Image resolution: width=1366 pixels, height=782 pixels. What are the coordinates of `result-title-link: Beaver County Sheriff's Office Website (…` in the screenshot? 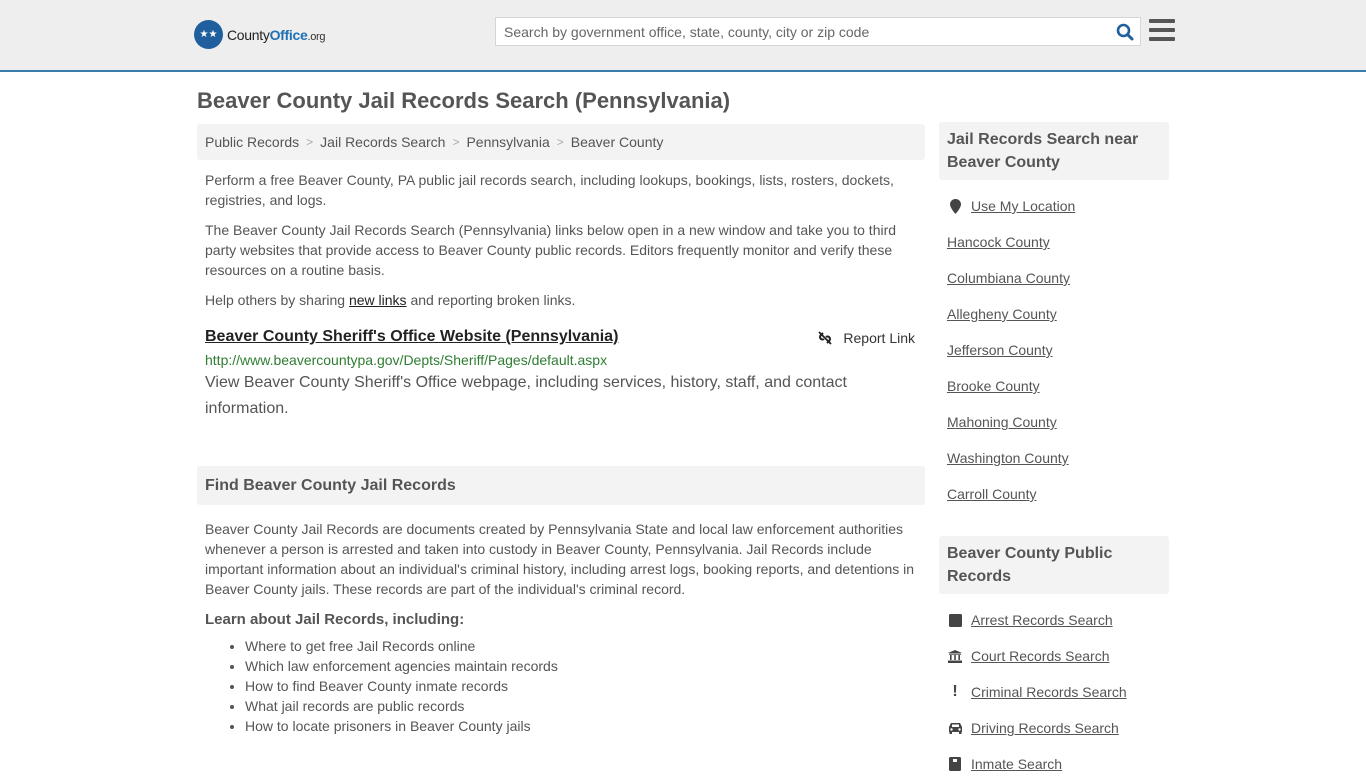 It's located at (411, 337).